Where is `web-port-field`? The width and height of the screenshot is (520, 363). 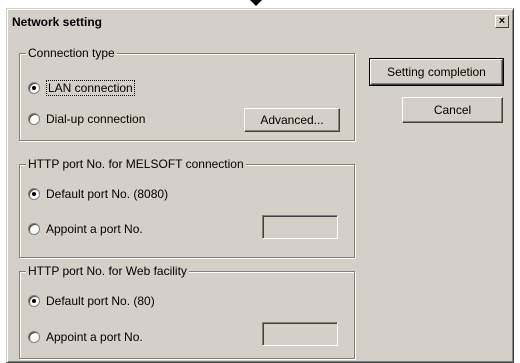 web-port-field is located at coordinates (300, 334).